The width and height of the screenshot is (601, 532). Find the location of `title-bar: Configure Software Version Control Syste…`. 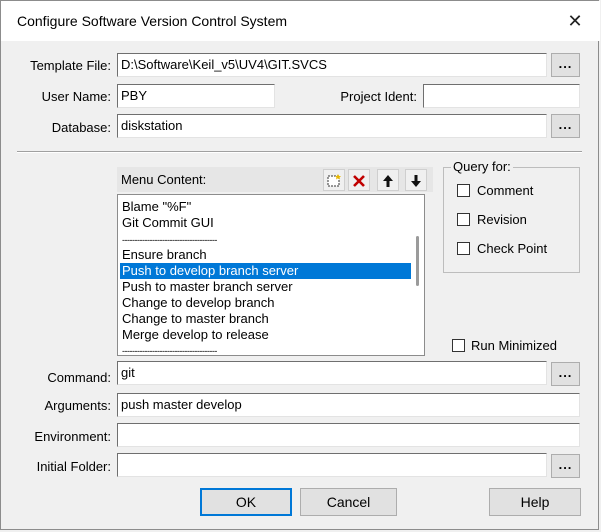

title-bar: Configure Software Version Control Syste… is located at coordinates (300, 21).